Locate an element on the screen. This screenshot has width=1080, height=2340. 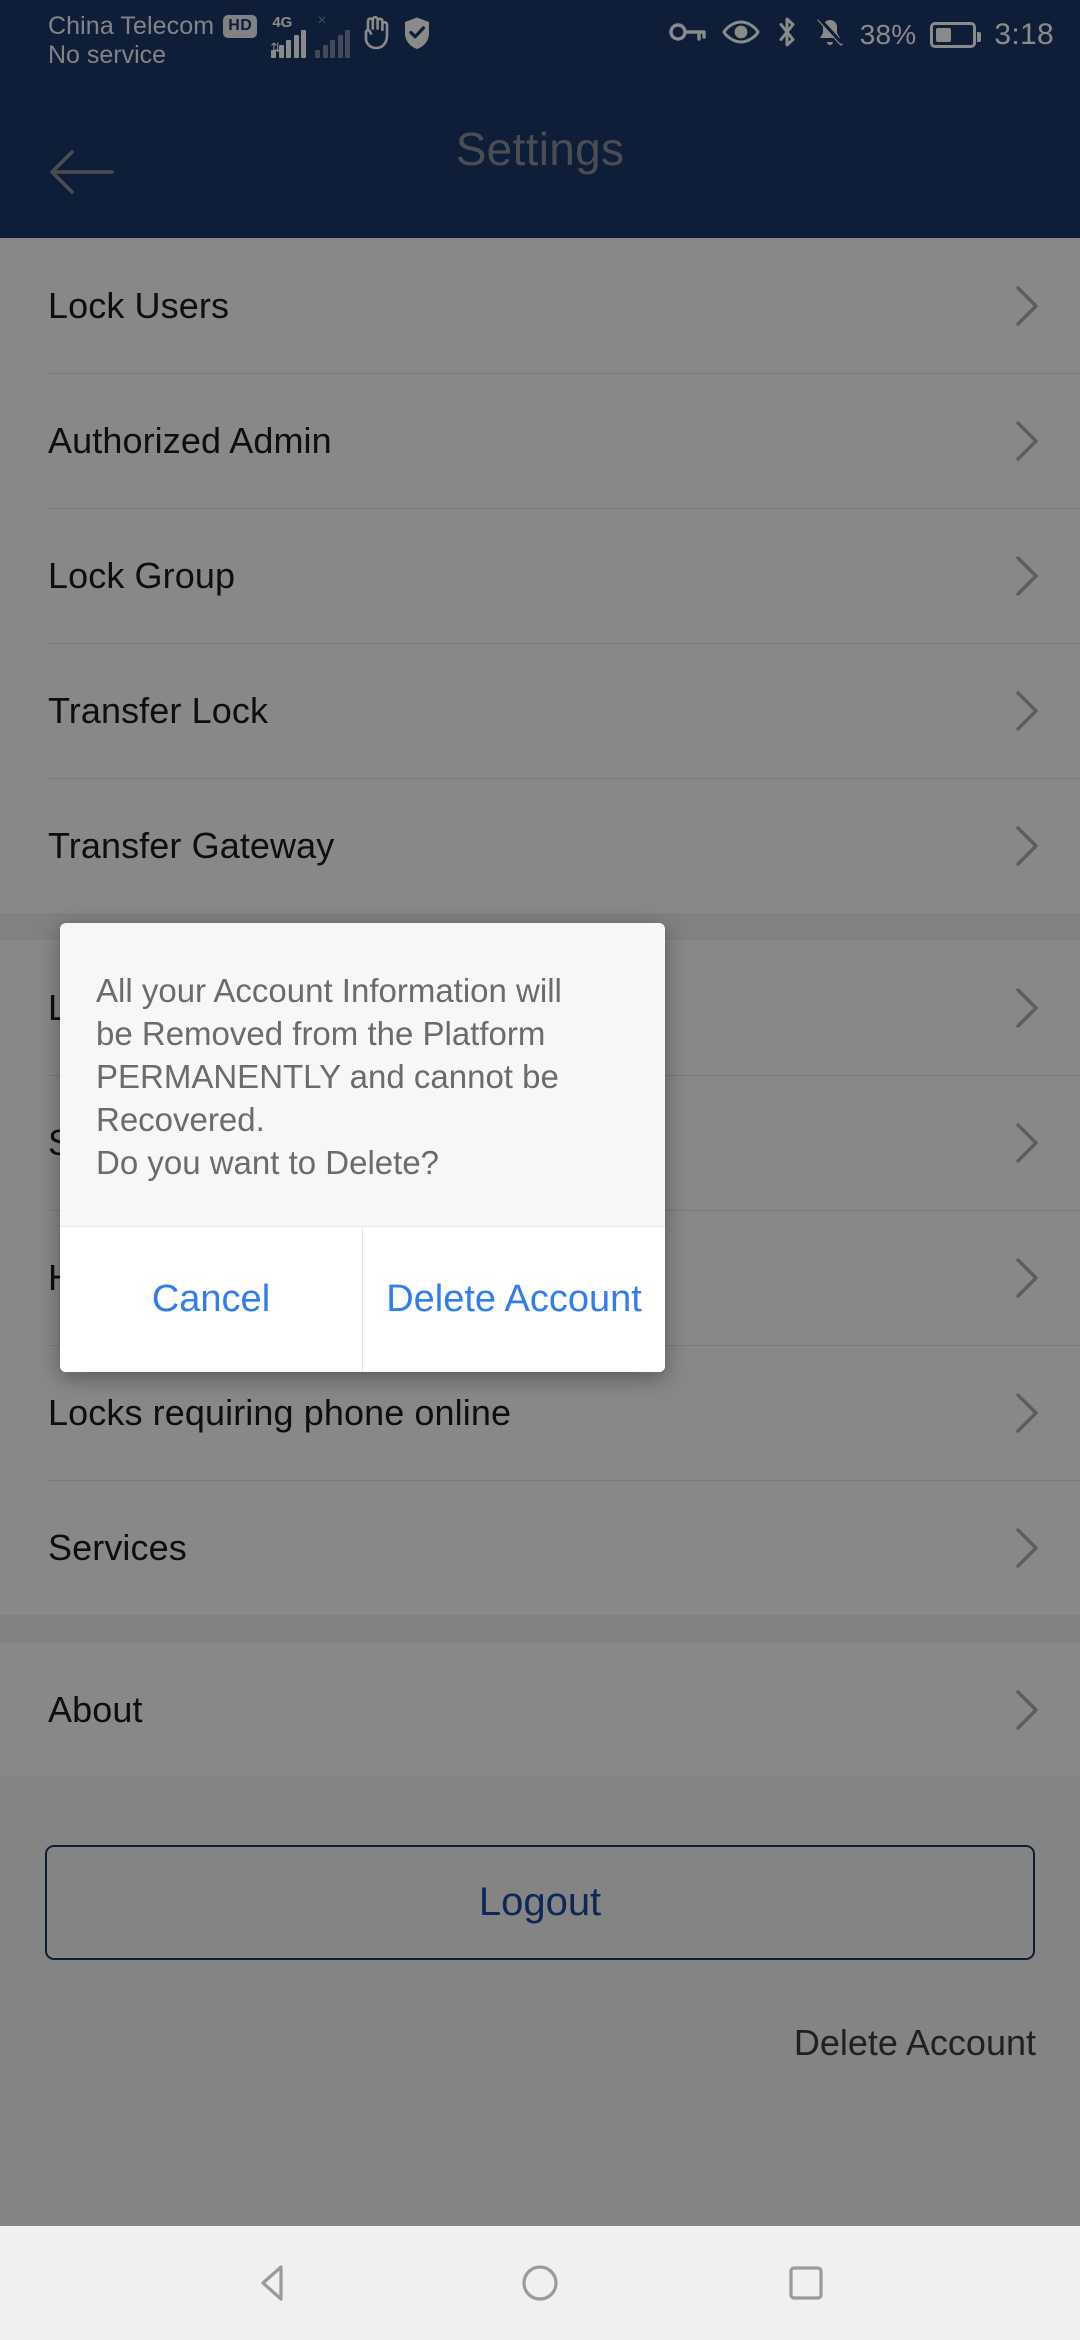
logout-button-label: Logout is located at coordinates (540, 1902).